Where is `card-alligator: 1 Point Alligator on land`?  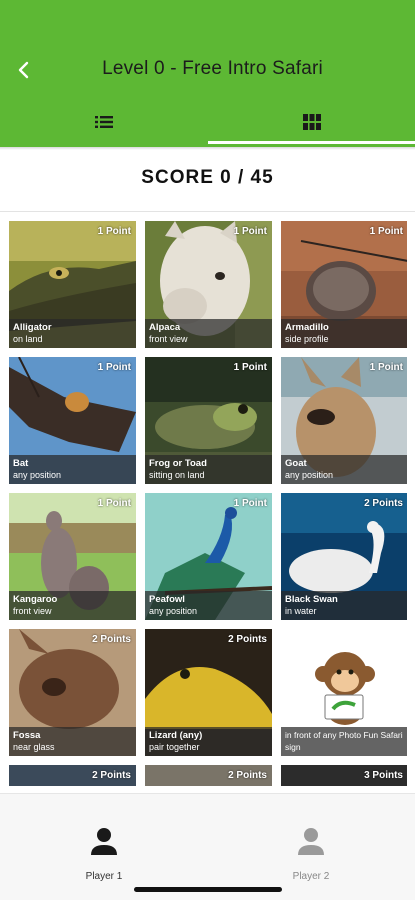
card-alligator: 1 Point Alligator on land is located at coordinates (72, 284).